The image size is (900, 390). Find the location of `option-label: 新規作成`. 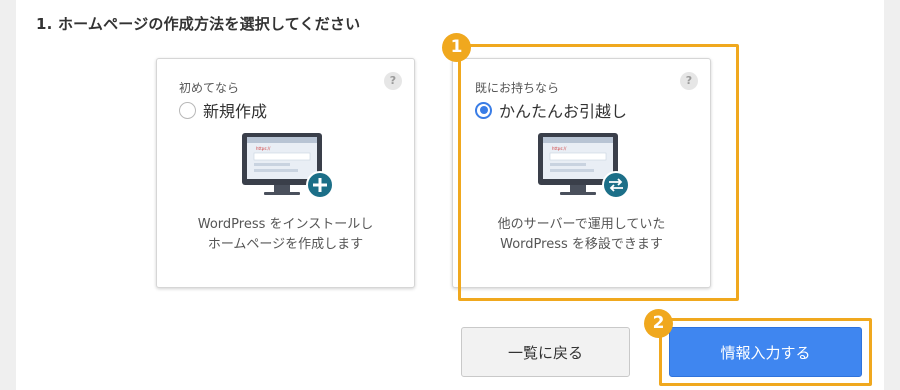

option-label: 新規作成 is located at coordinates (235, 111).